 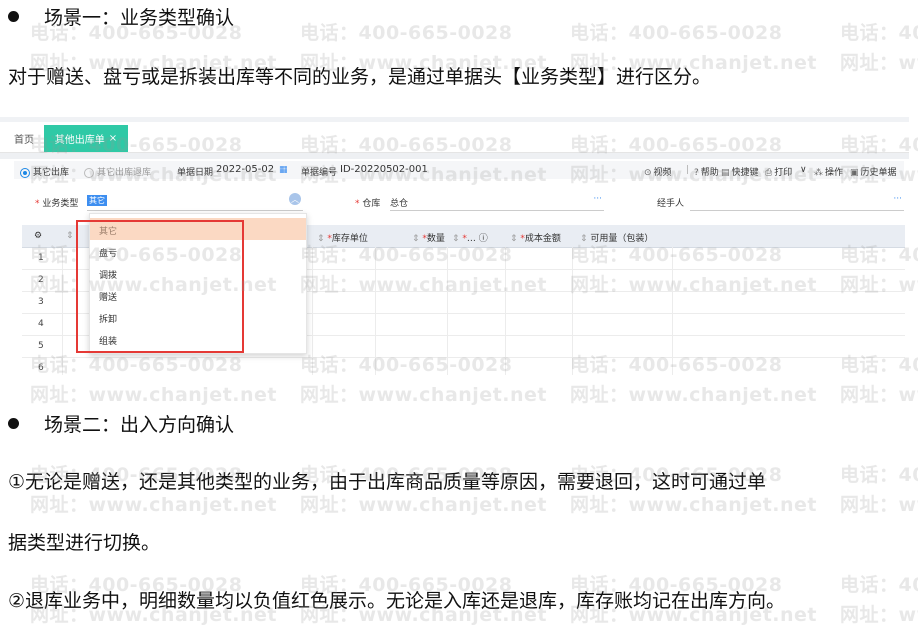 What do you see at coordinates (160, 286) in the screenshot?
I see `highlight-box` at bounding box center [160, 286].